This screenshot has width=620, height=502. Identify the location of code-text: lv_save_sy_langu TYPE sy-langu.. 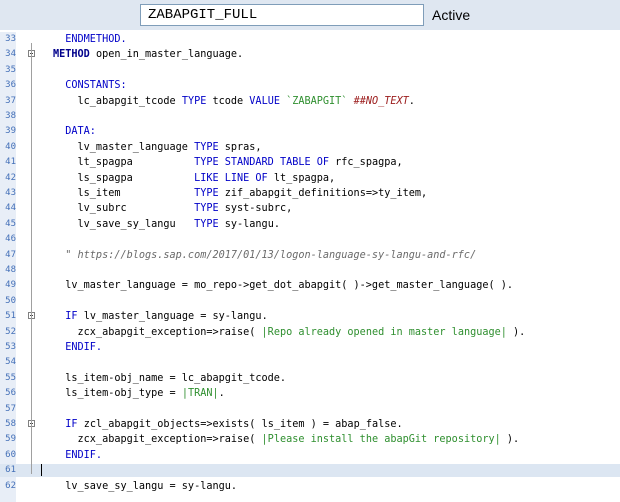
(166, 224).